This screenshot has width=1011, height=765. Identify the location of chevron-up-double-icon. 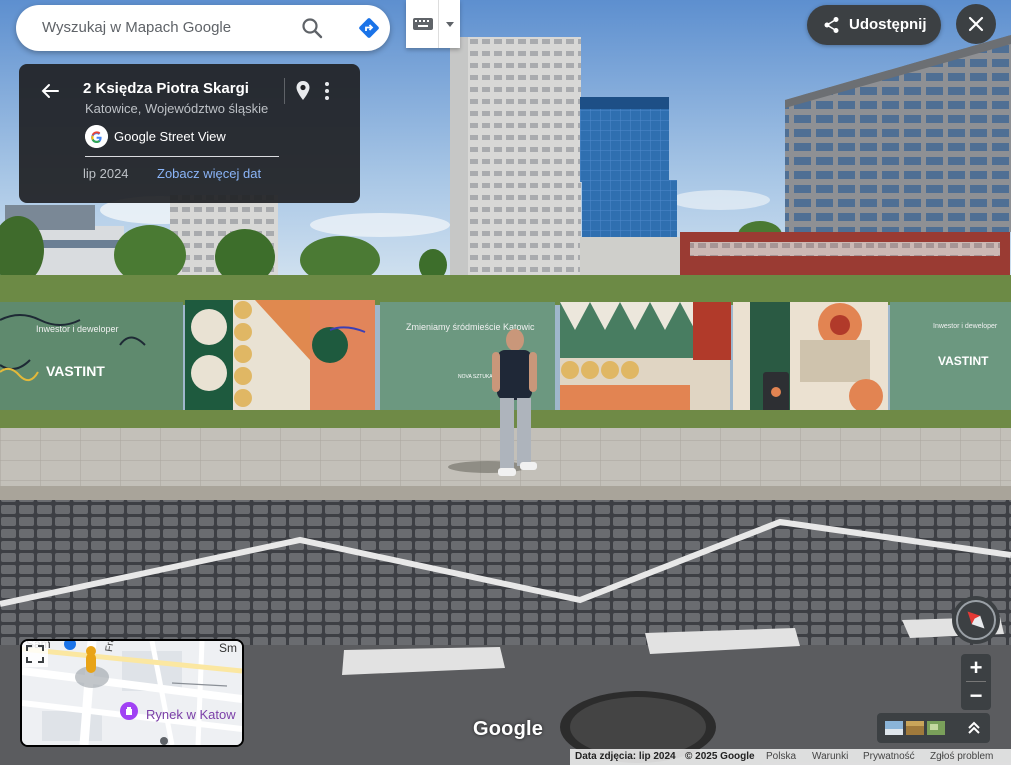
(974, 727).